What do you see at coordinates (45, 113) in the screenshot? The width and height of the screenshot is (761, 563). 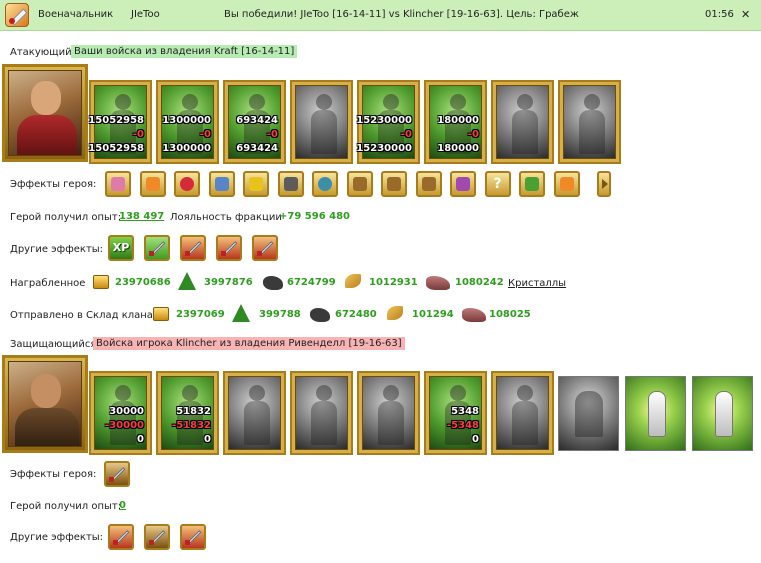 I see `attacker-hero-portrait` at bounding box center [45, 113].